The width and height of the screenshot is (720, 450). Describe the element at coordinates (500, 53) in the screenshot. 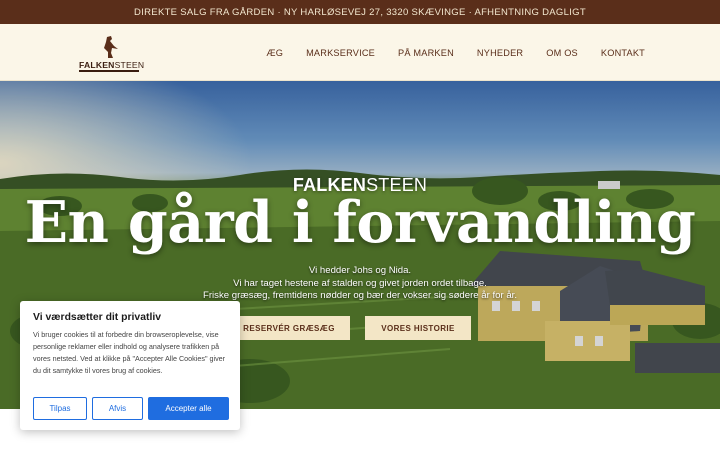

I see `nav-item-nyheder: NYHEDER` at that location.